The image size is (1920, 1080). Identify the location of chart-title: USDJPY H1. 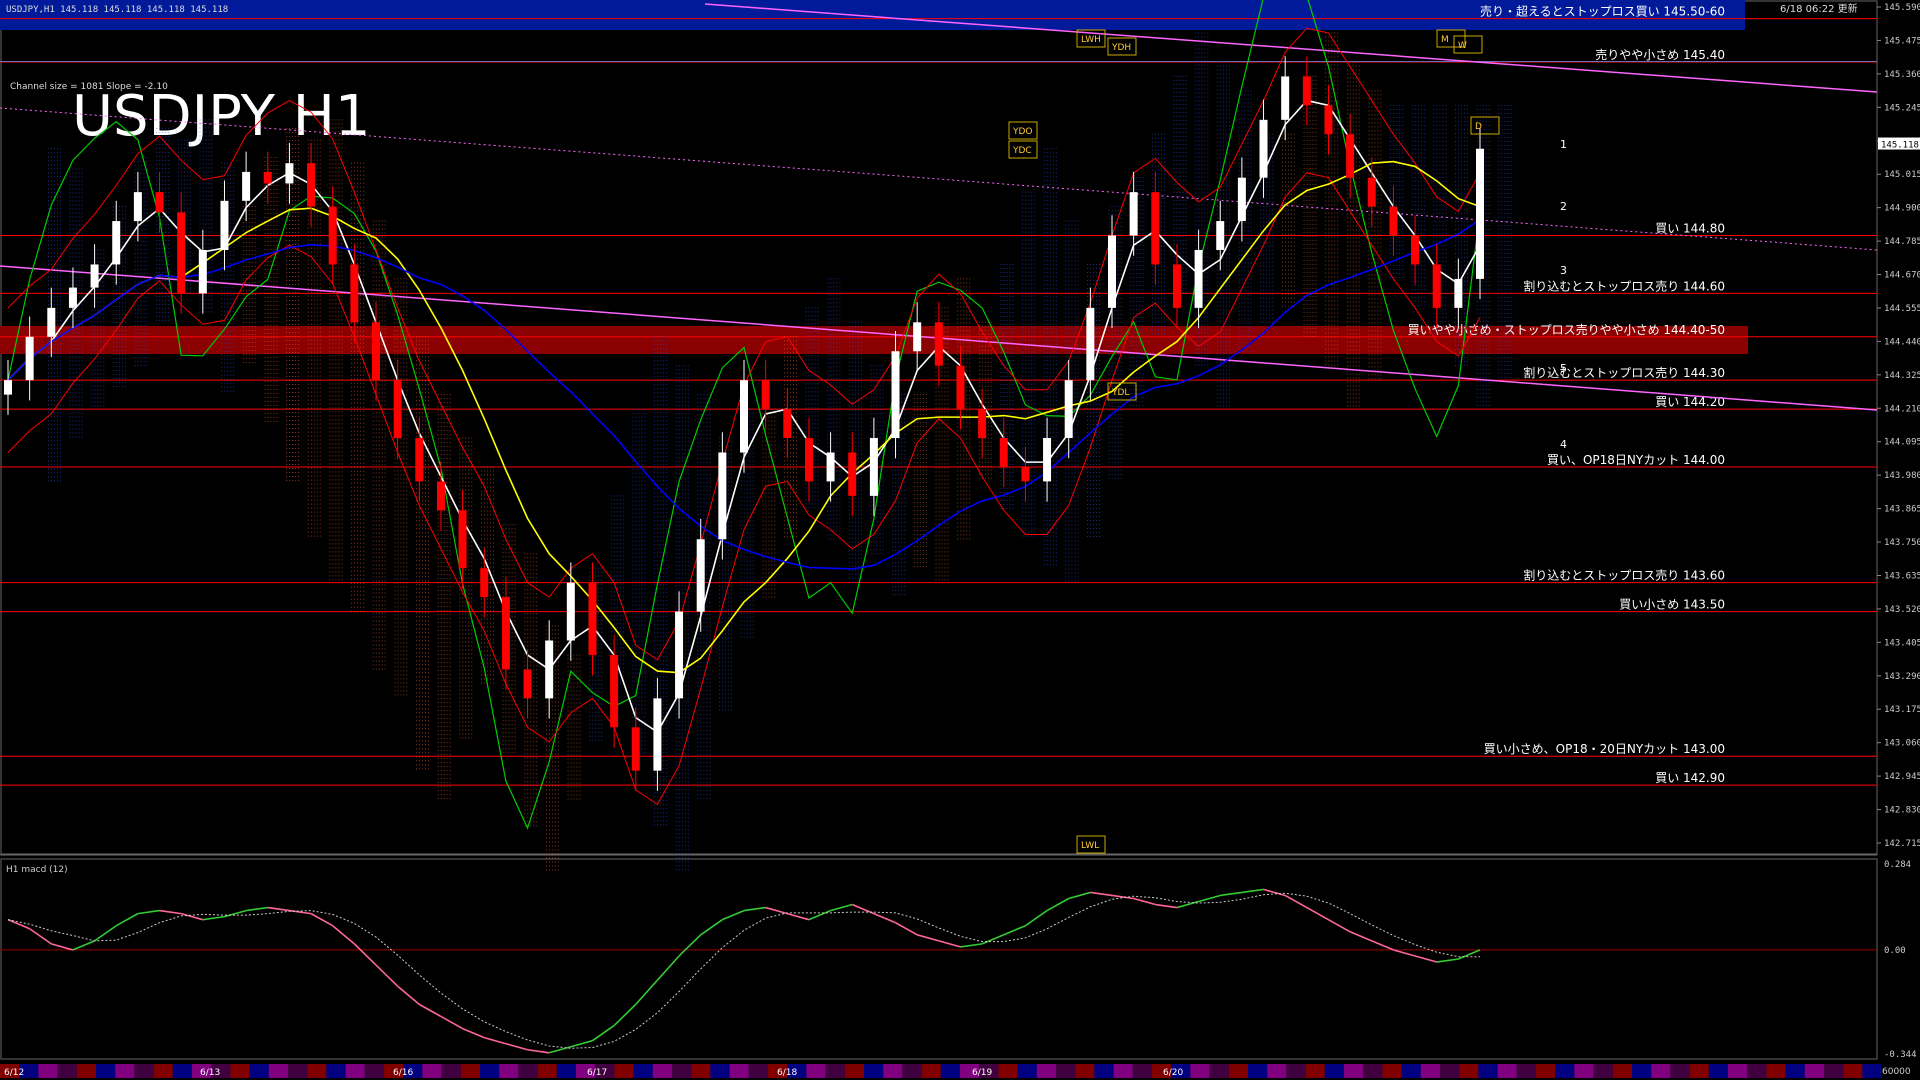
(221, 116).